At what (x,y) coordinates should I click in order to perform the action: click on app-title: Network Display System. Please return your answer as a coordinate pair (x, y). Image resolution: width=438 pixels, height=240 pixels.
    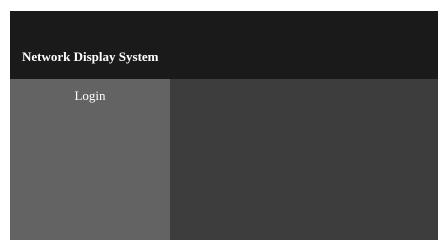
    Looking at the image, I should click on (90, 56).